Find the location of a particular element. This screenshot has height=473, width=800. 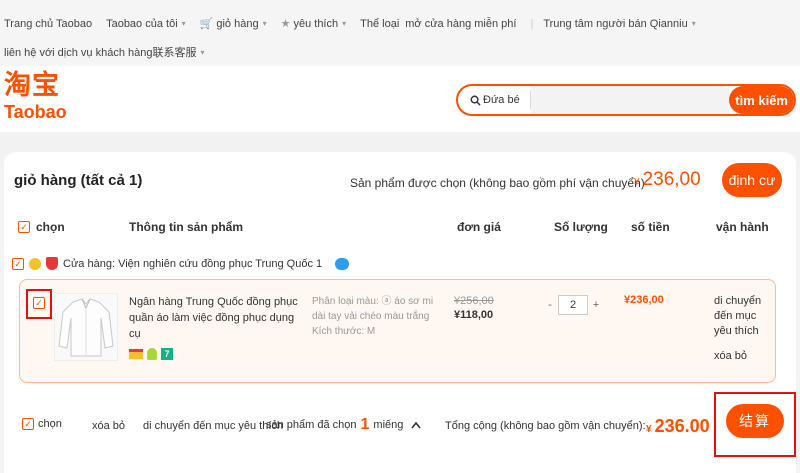

nav-taobao-home: Trang chủ Taobao is located at coordinates (48, 24).